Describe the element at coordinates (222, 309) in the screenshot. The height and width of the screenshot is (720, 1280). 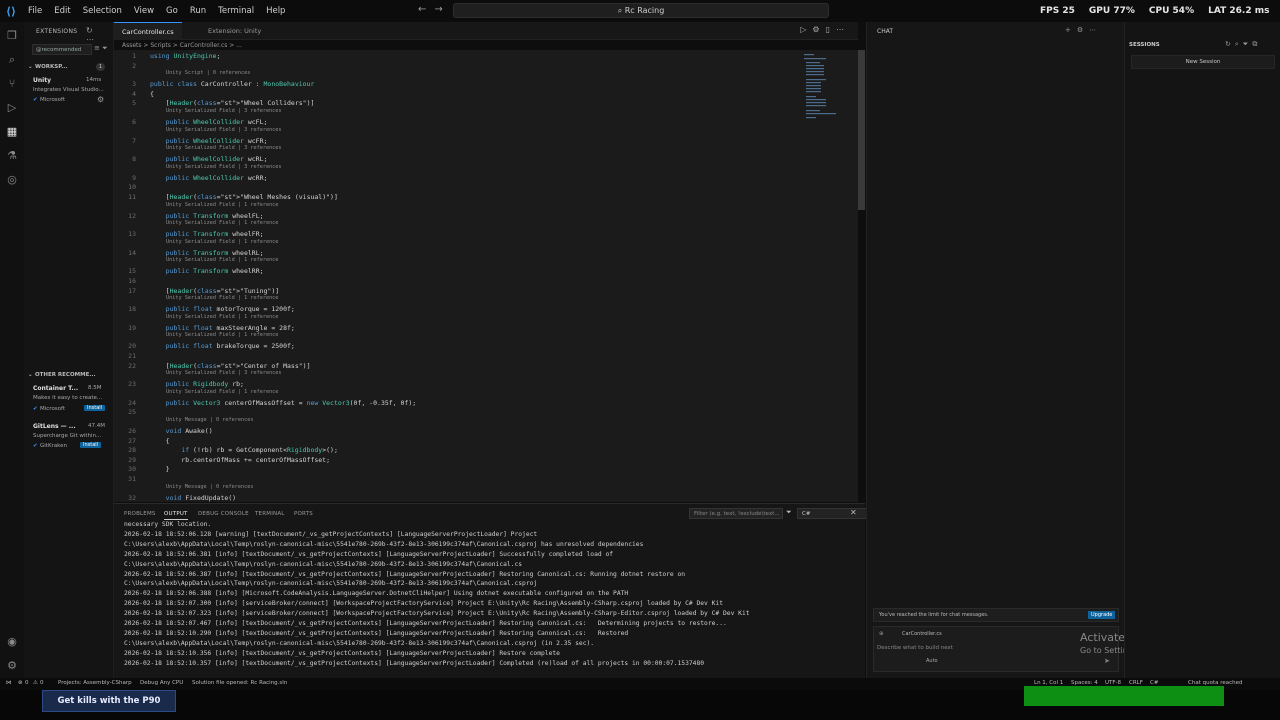
I see `code-line: public float motorTorque = 1200f;` at that location.